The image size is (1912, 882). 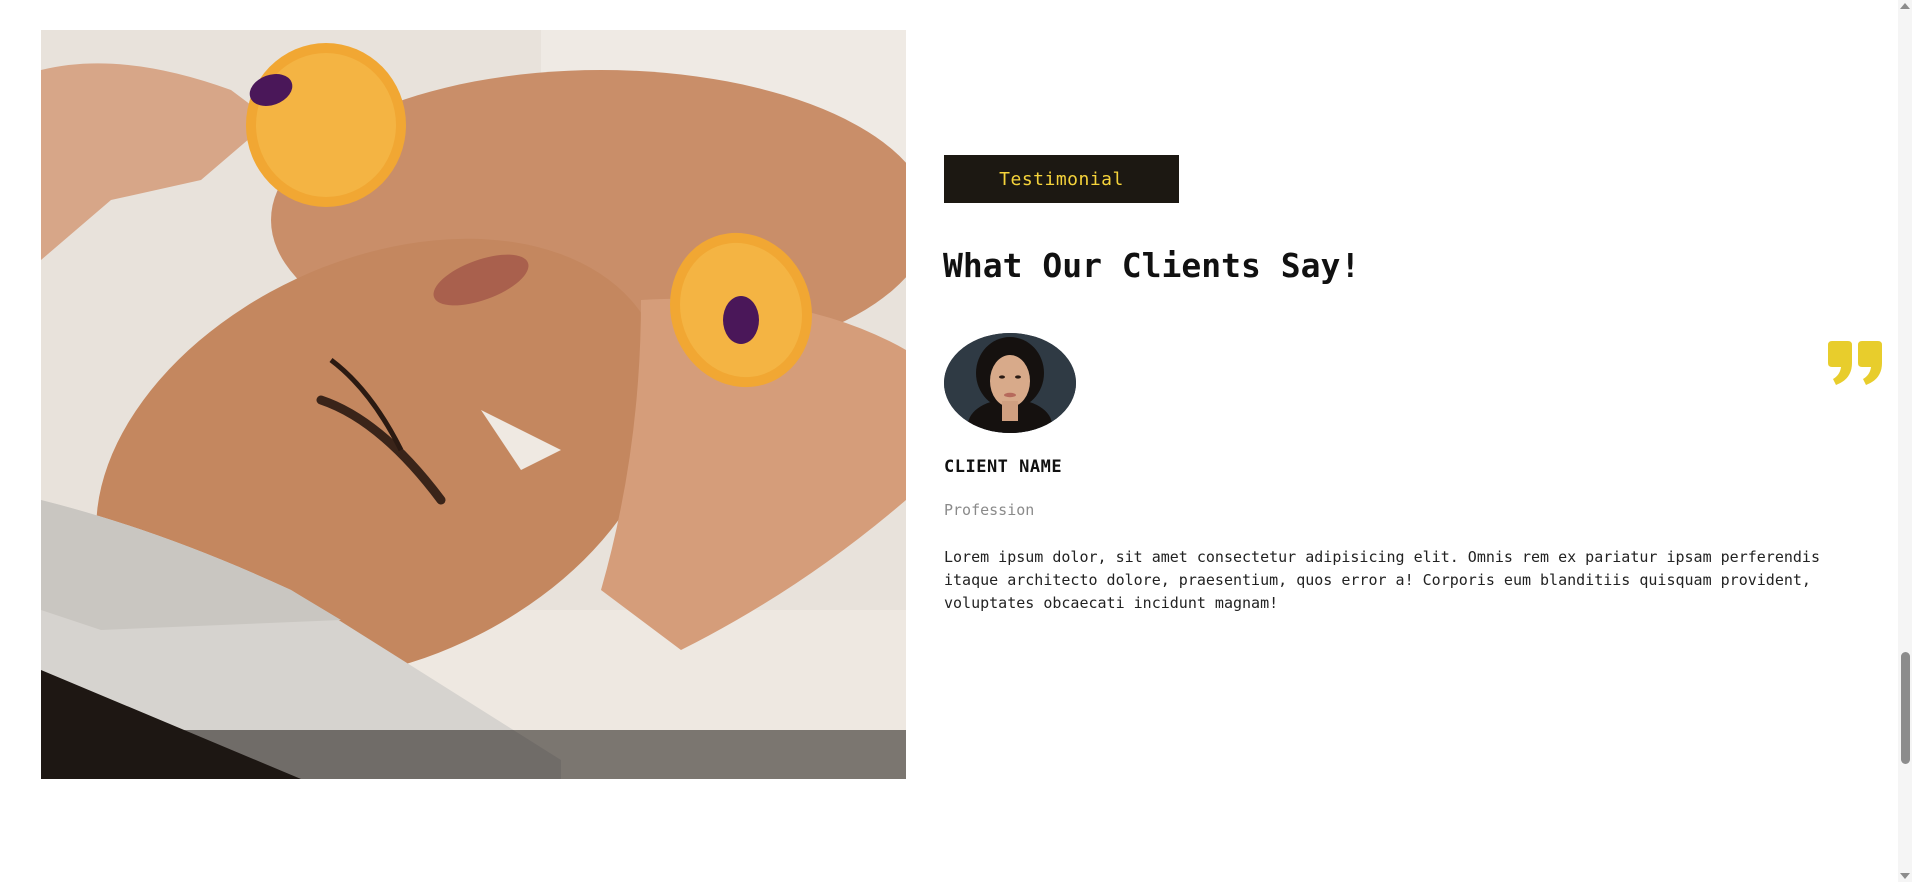 What do you see at coordinates (1856, 364) in the screenshot?
I see `quote-icon` at bounding box center [1856, 364].